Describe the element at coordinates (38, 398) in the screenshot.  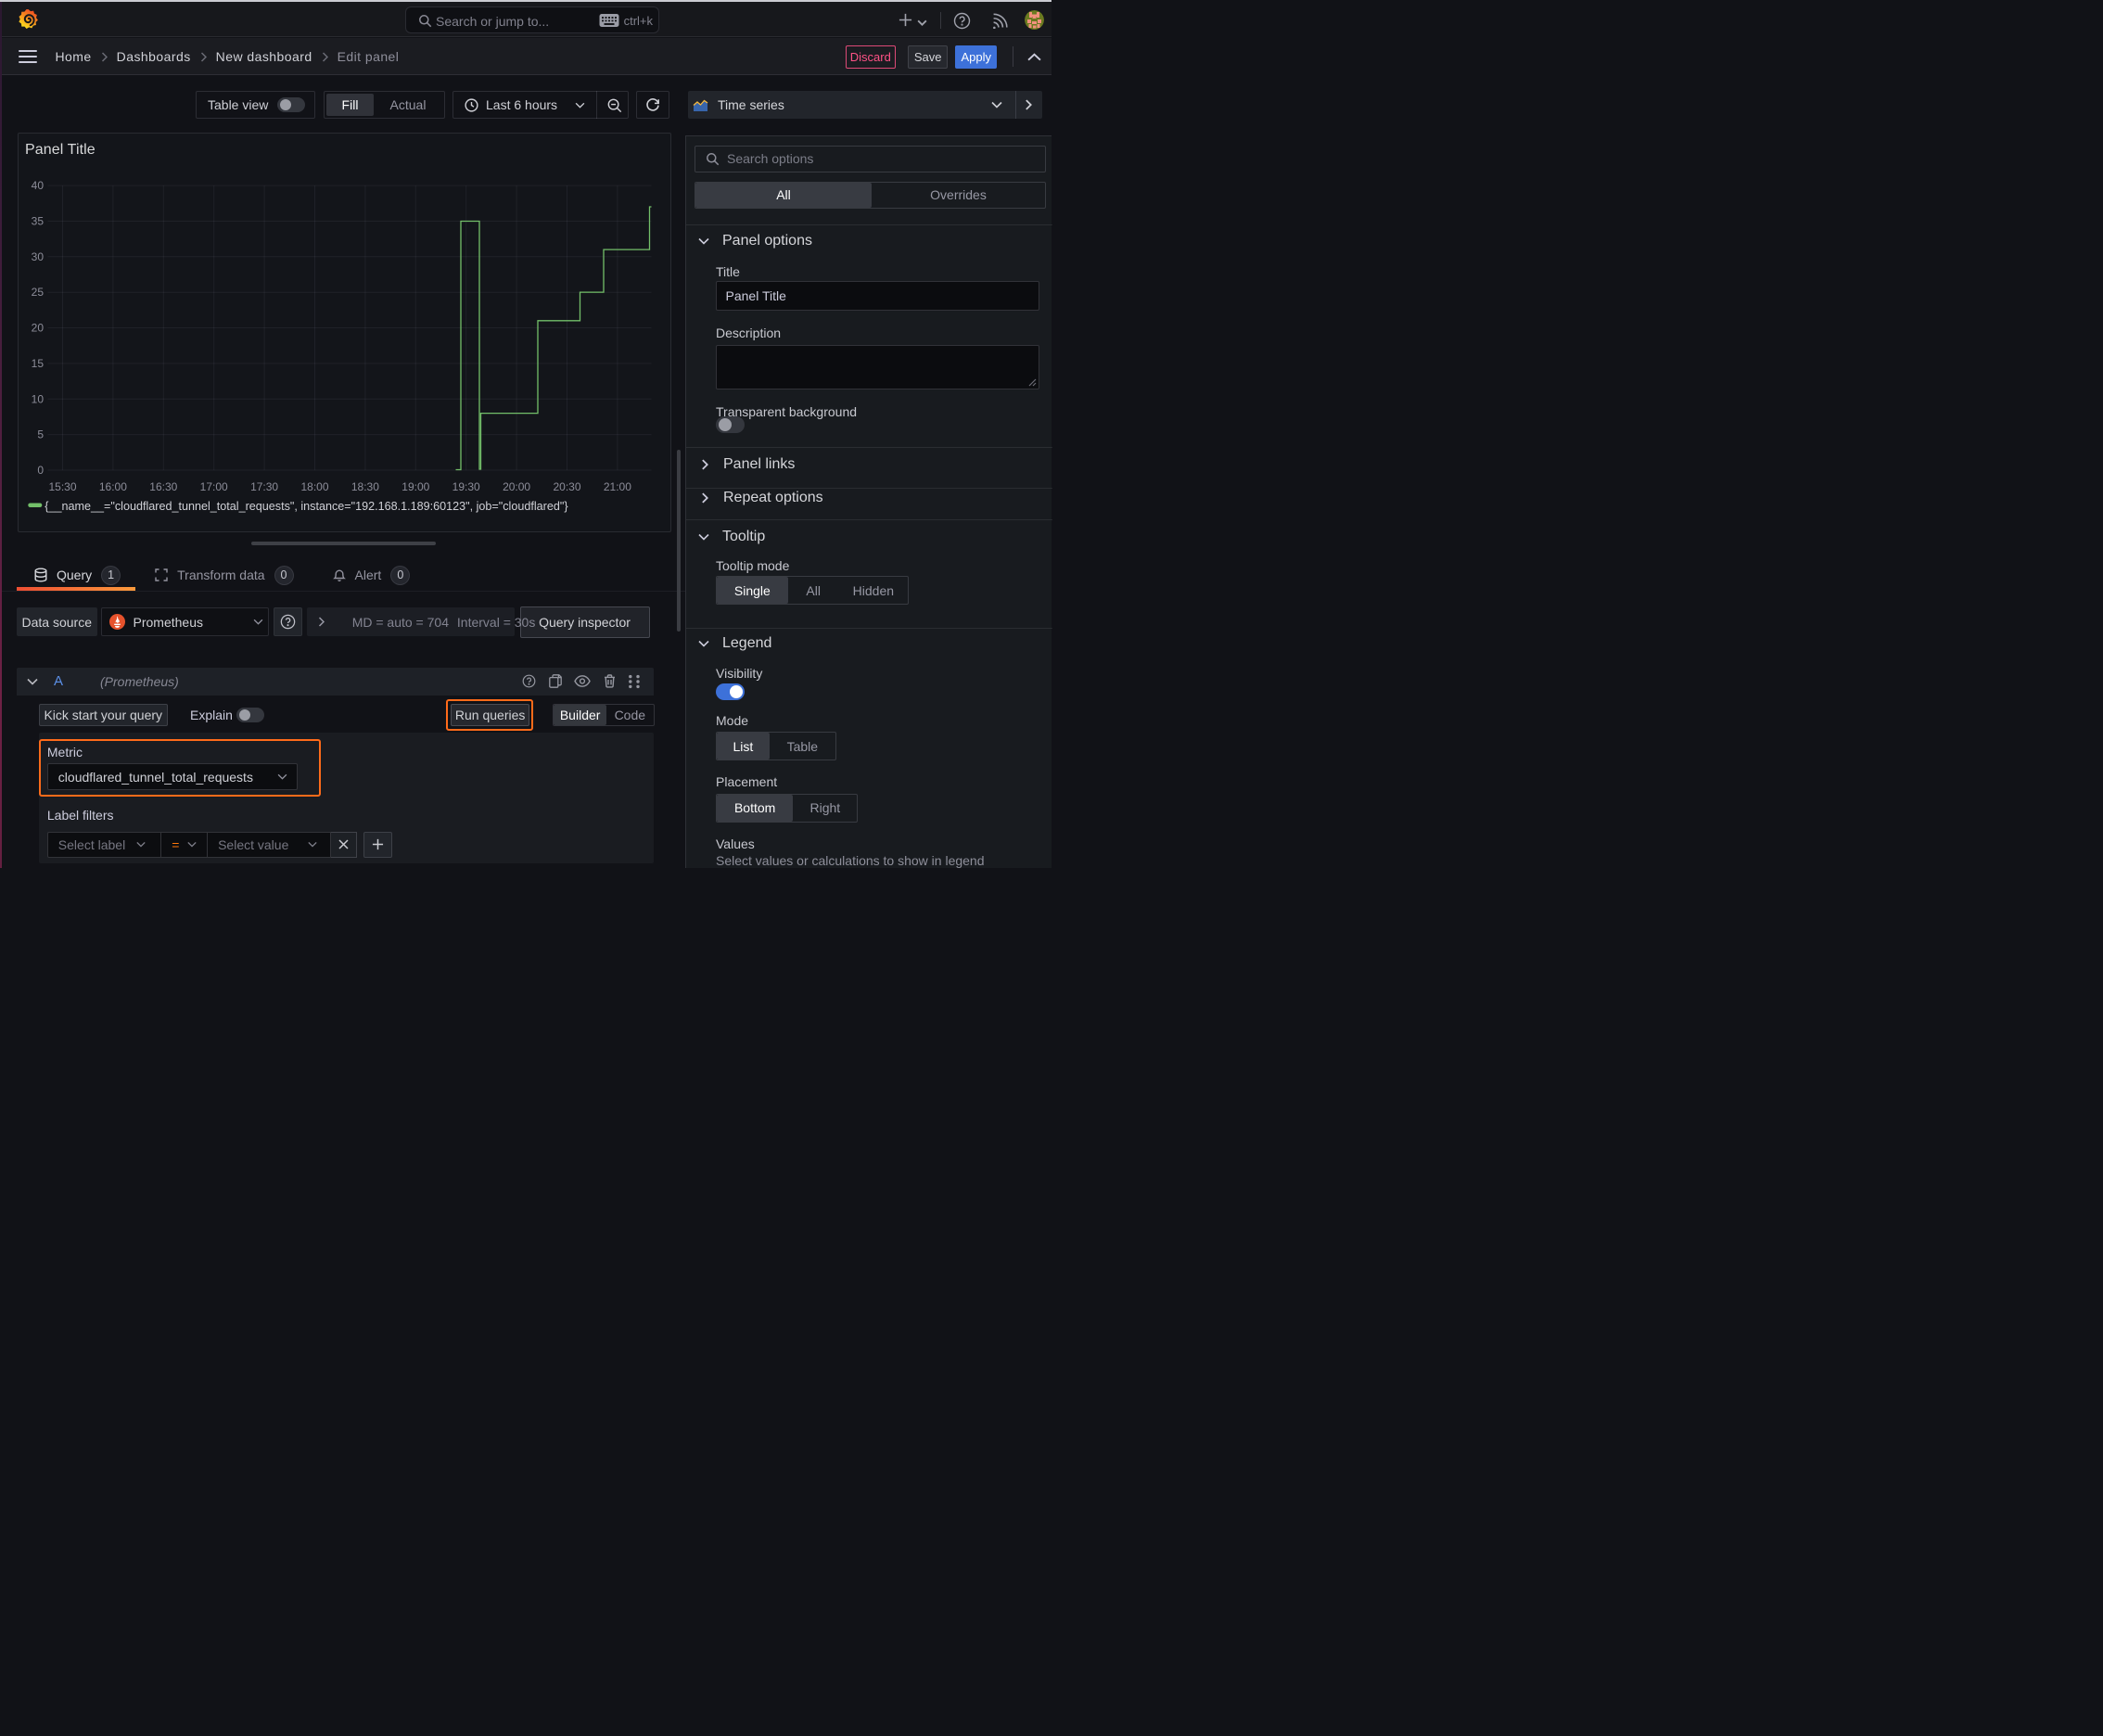
I see `svg-text: 10` at that location.